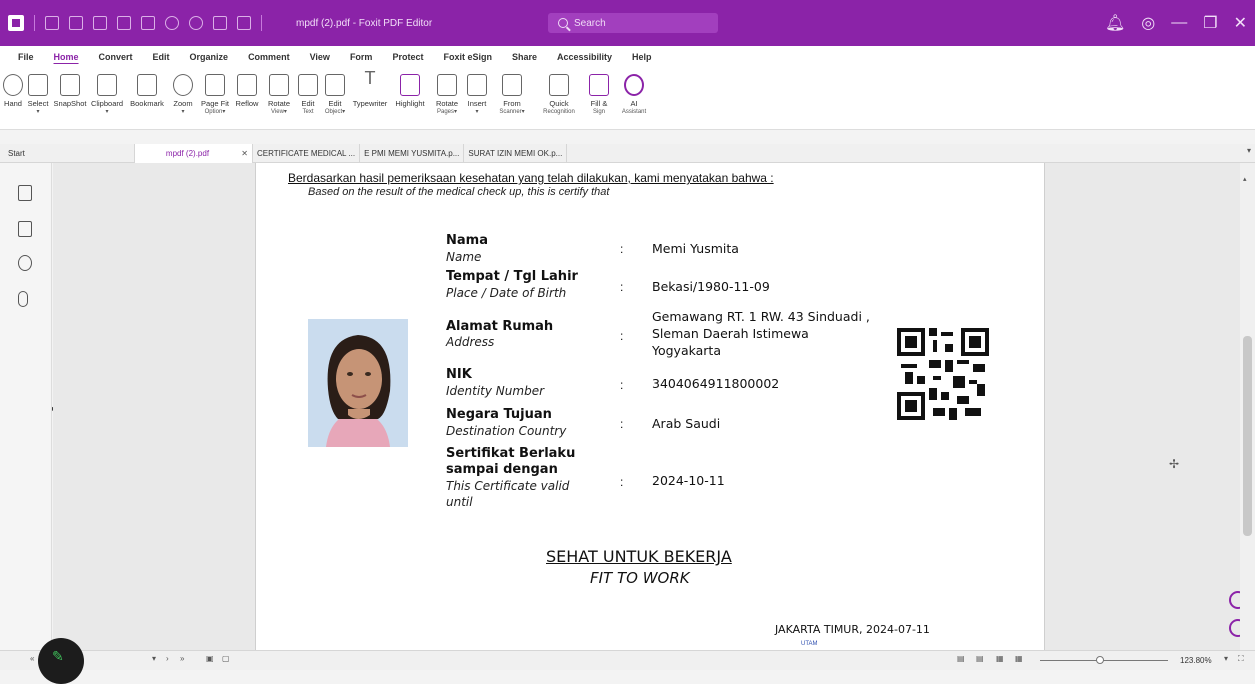 Image resolution: width=1255 pixels, height=684 pixels. I want to click on typewriter-icon: T, so click(370, 78).